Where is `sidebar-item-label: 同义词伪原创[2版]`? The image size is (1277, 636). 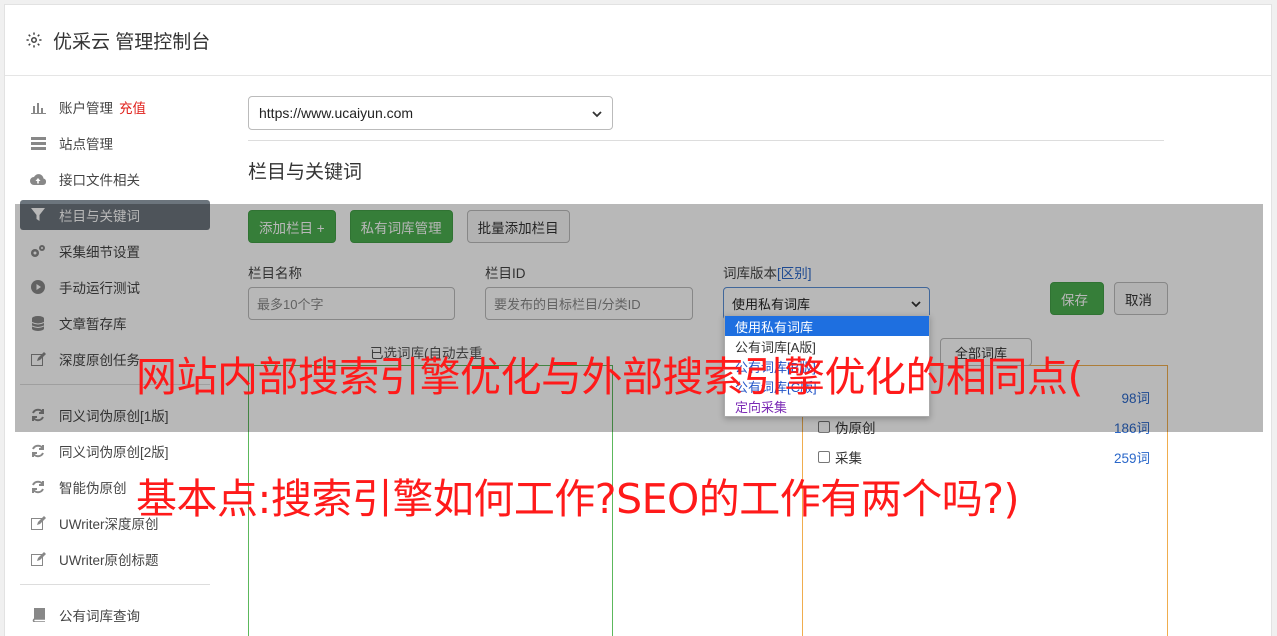 sidebar-item-label: 同义词伪原创[2版] is located at coordinates (114, 452).